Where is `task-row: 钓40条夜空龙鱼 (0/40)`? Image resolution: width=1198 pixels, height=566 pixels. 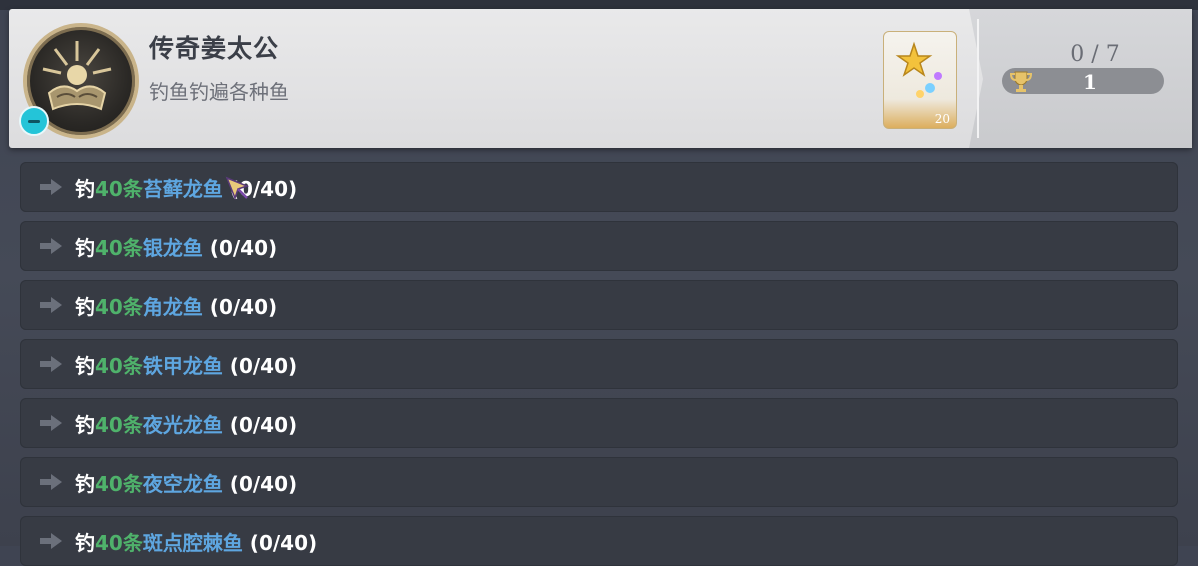 task-row: 钓40条夜空龙鱼 (0/40) is located at coordinates (599, 482).